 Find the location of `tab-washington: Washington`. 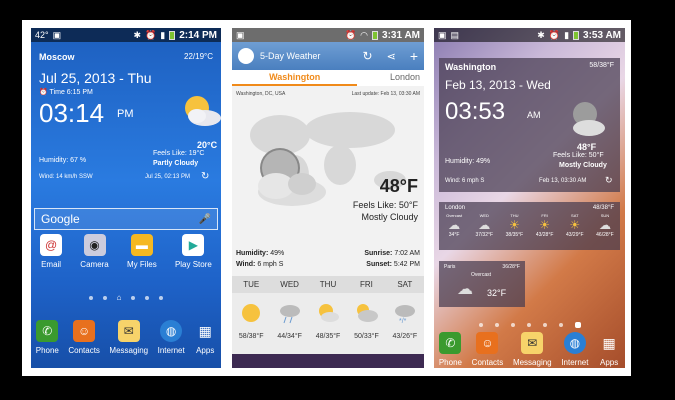

tab-washington: Washington is located at coordinates (295, 78).